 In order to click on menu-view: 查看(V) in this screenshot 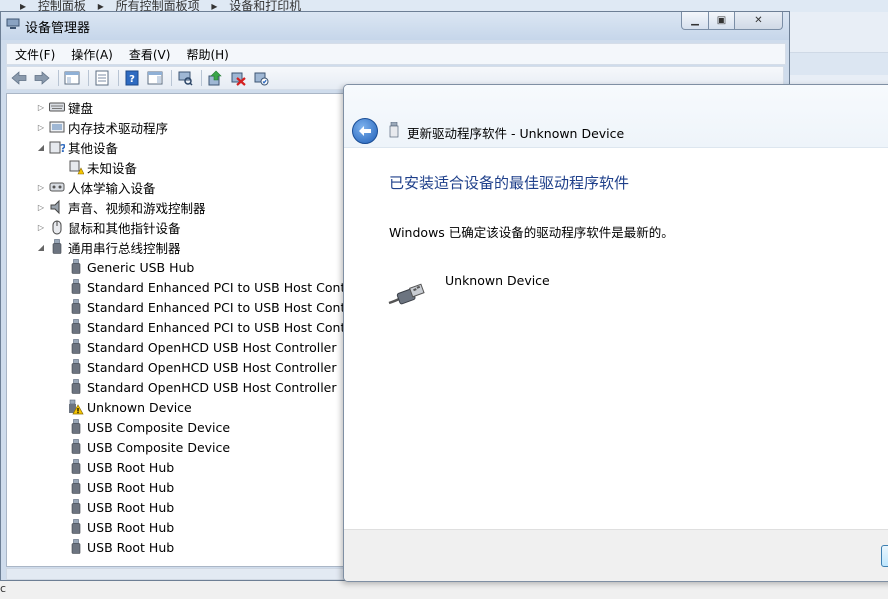, I will do `click(150, 54)`.